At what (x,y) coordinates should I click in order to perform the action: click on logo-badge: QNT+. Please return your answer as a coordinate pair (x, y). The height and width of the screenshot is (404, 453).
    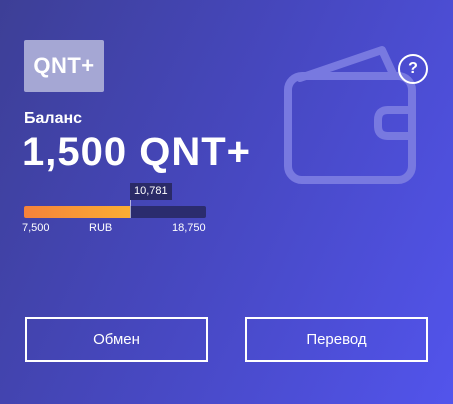
    Looking at the image, I should click on (64, 66).